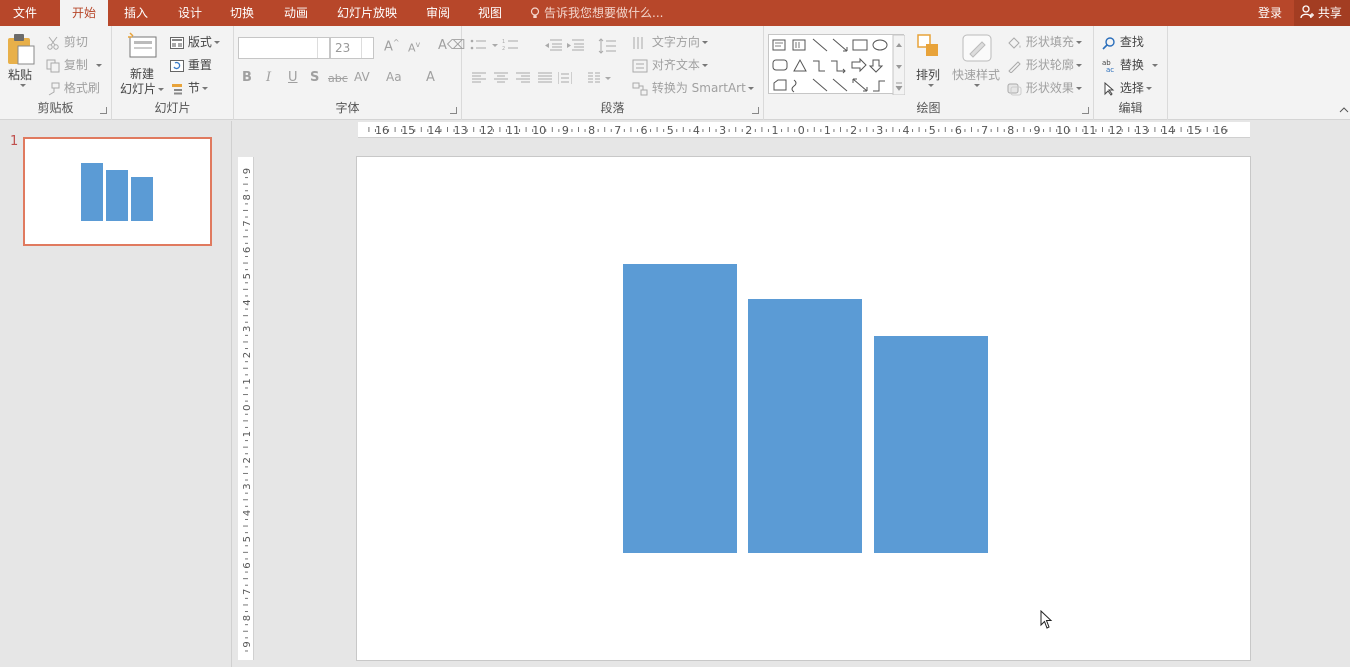 This screenshot has width=1350, height=667. Describe the element at coordinates (539, 130) in the screenshot. I see `ruler-label: 10` at that location.